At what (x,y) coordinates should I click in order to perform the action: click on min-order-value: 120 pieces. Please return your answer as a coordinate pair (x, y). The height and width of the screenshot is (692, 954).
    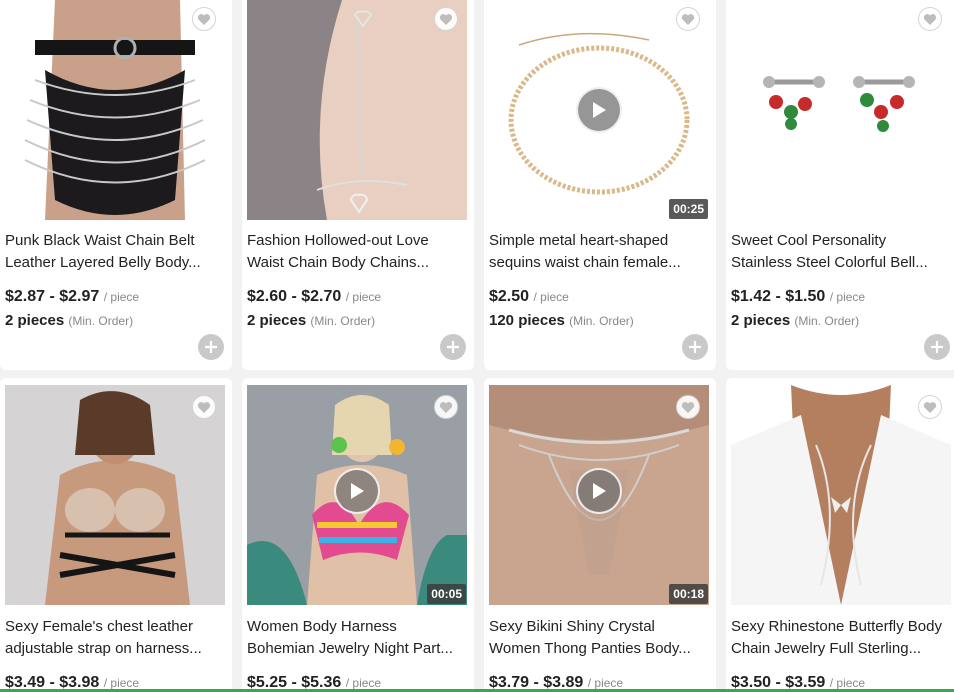
    Looking at the image, I should click on (527, 320).